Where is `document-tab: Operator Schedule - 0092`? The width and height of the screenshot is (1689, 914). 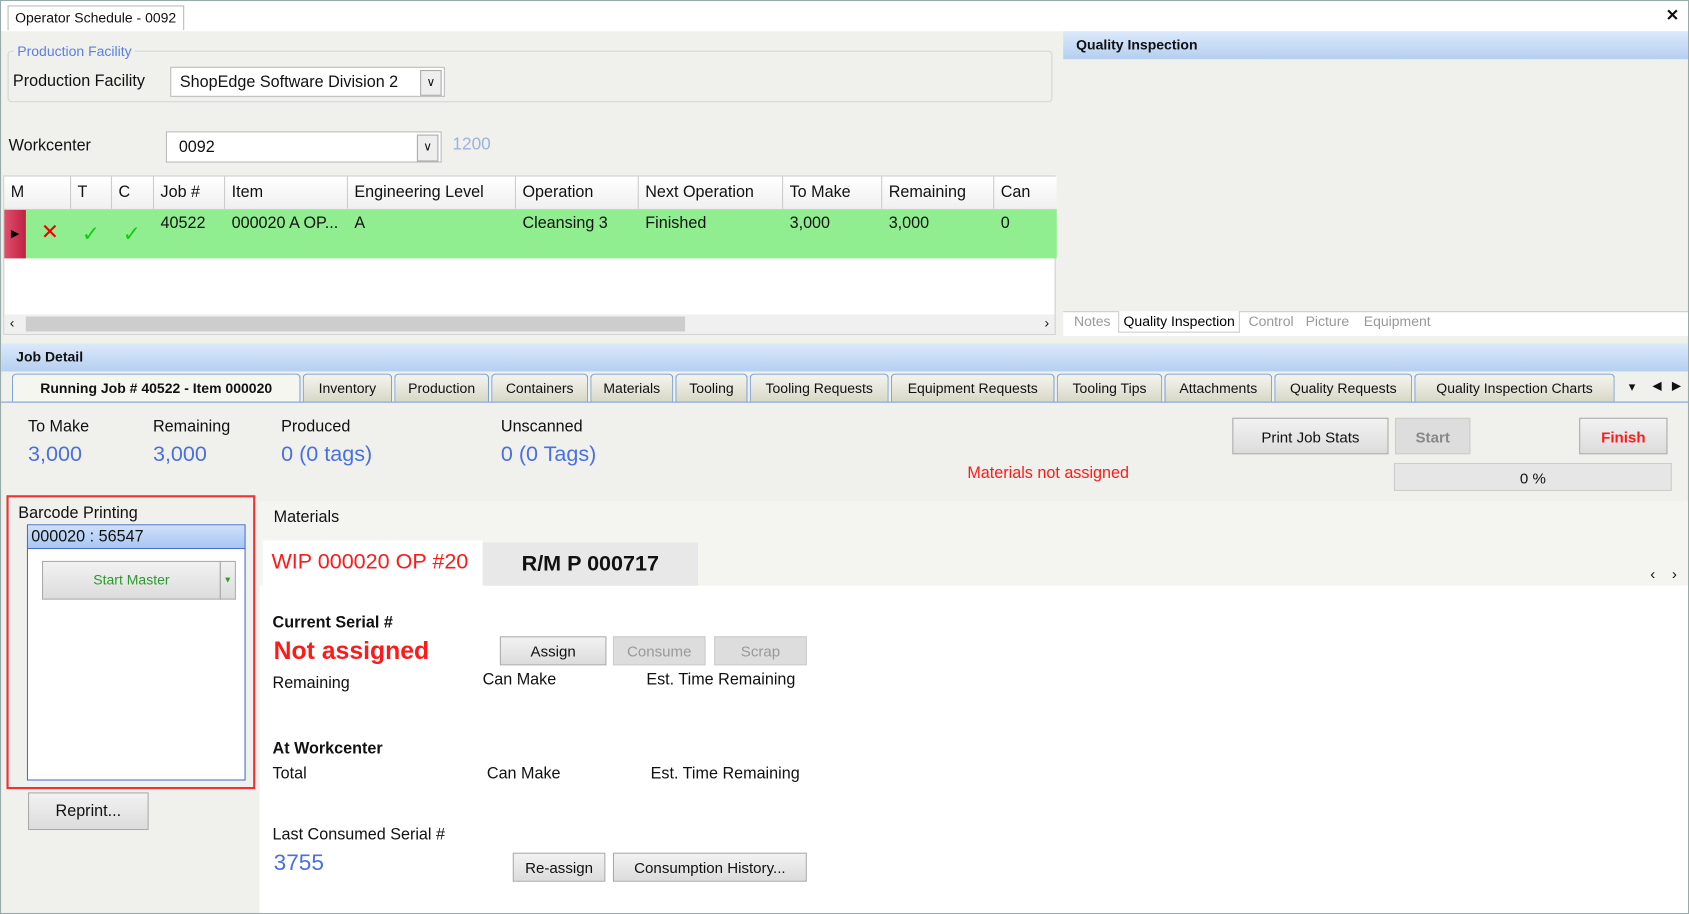
document-tab: Operator Schedule - 0092 is located at coordinates (95, 18).